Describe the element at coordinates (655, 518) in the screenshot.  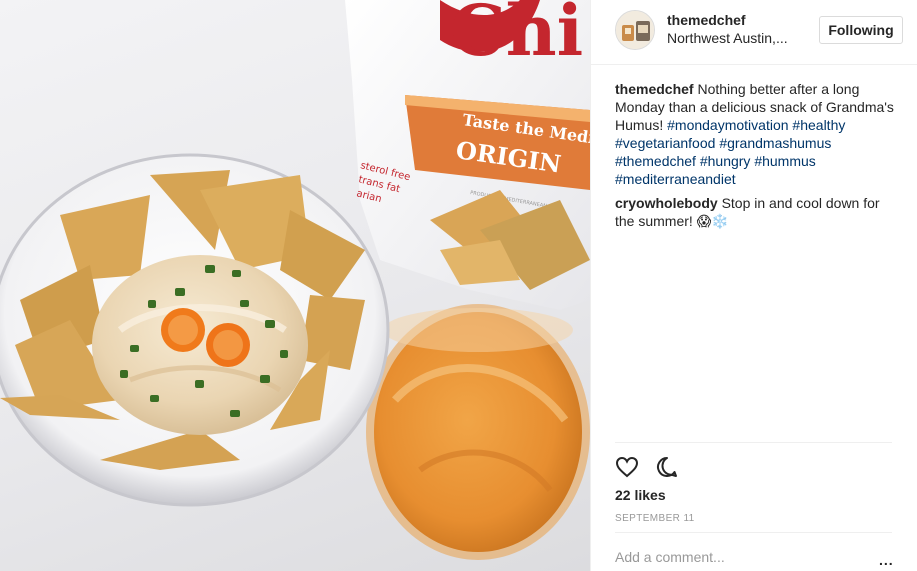
I see `post-date: SEPTEMBER 11` at that location.